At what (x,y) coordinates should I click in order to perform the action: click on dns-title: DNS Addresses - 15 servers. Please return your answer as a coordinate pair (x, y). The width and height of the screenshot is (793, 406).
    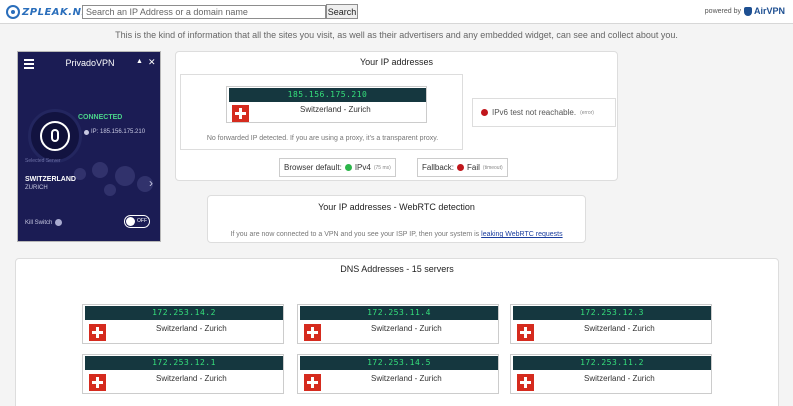
    Looking at the image, I should click on (397, 269).